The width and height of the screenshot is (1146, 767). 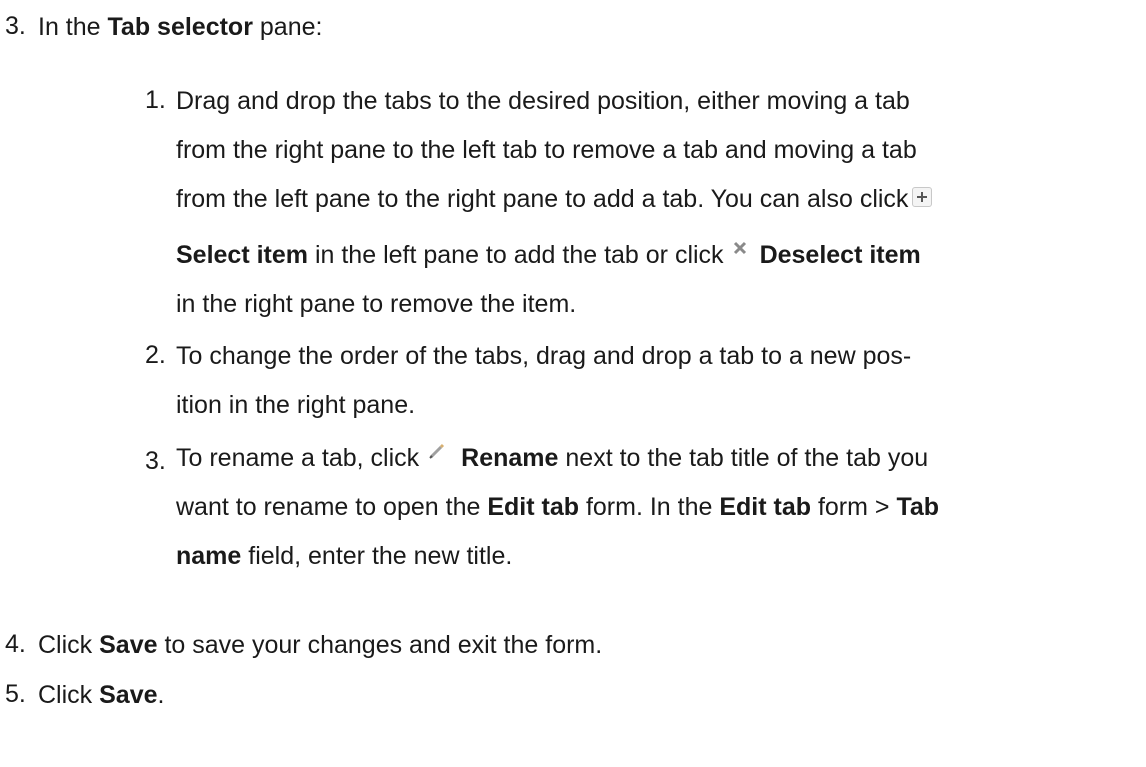 I want to click on step-5-text: Click Save., so click(x=101, y=695).